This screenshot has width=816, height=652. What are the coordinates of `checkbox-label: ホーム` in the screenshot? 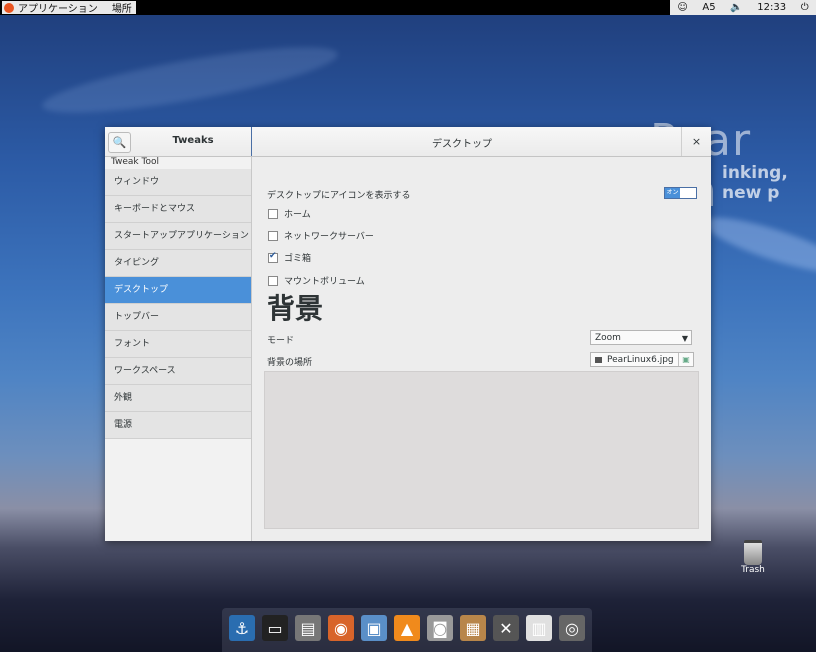 It's located at (297, 213).